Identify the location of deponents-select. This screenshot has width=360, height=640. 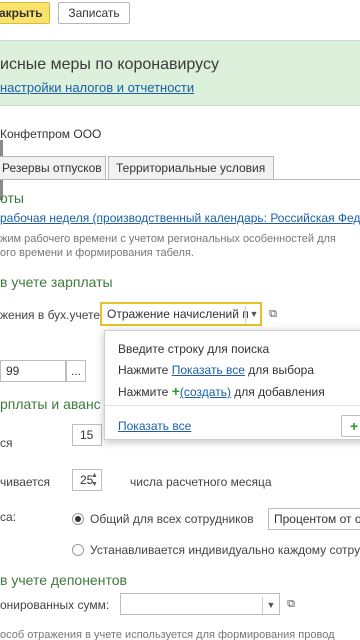
(200, 604).